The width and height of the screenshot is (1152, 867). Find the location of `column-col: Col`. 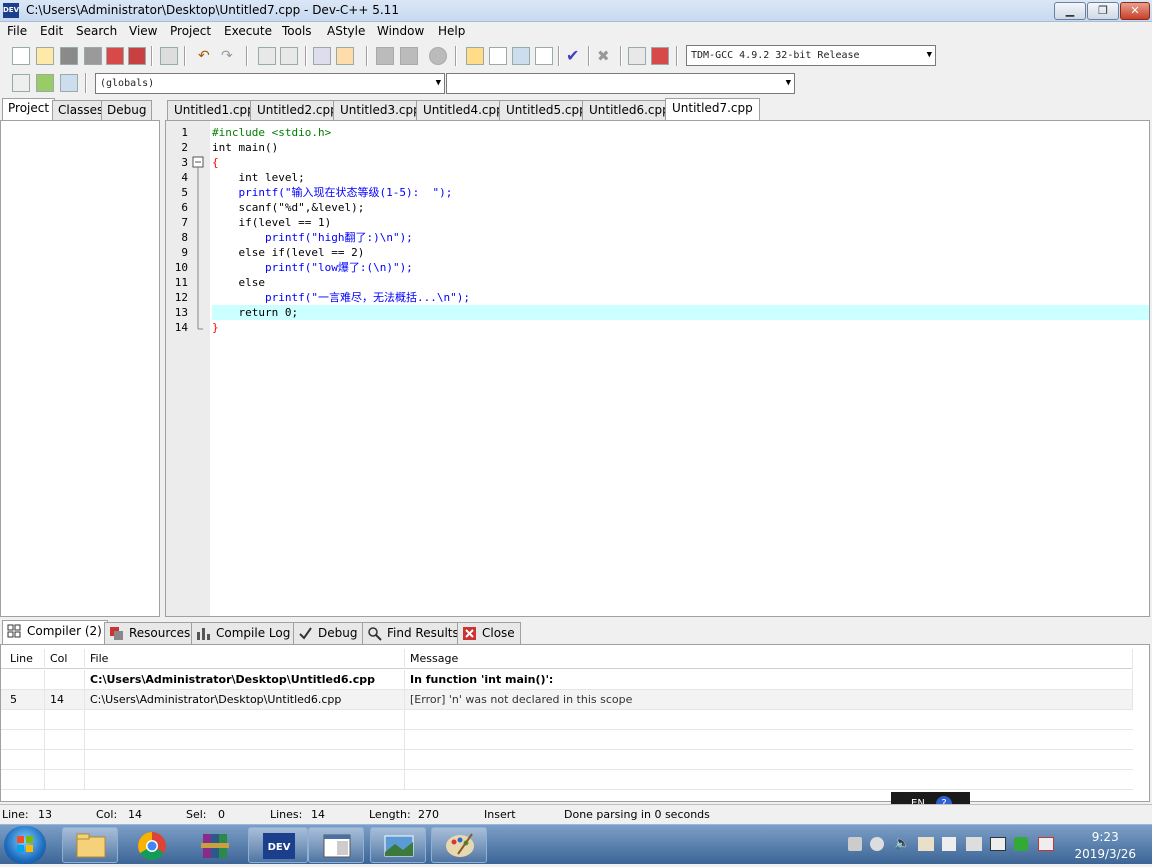

column-col: Col is located at coordinates (65, 659).